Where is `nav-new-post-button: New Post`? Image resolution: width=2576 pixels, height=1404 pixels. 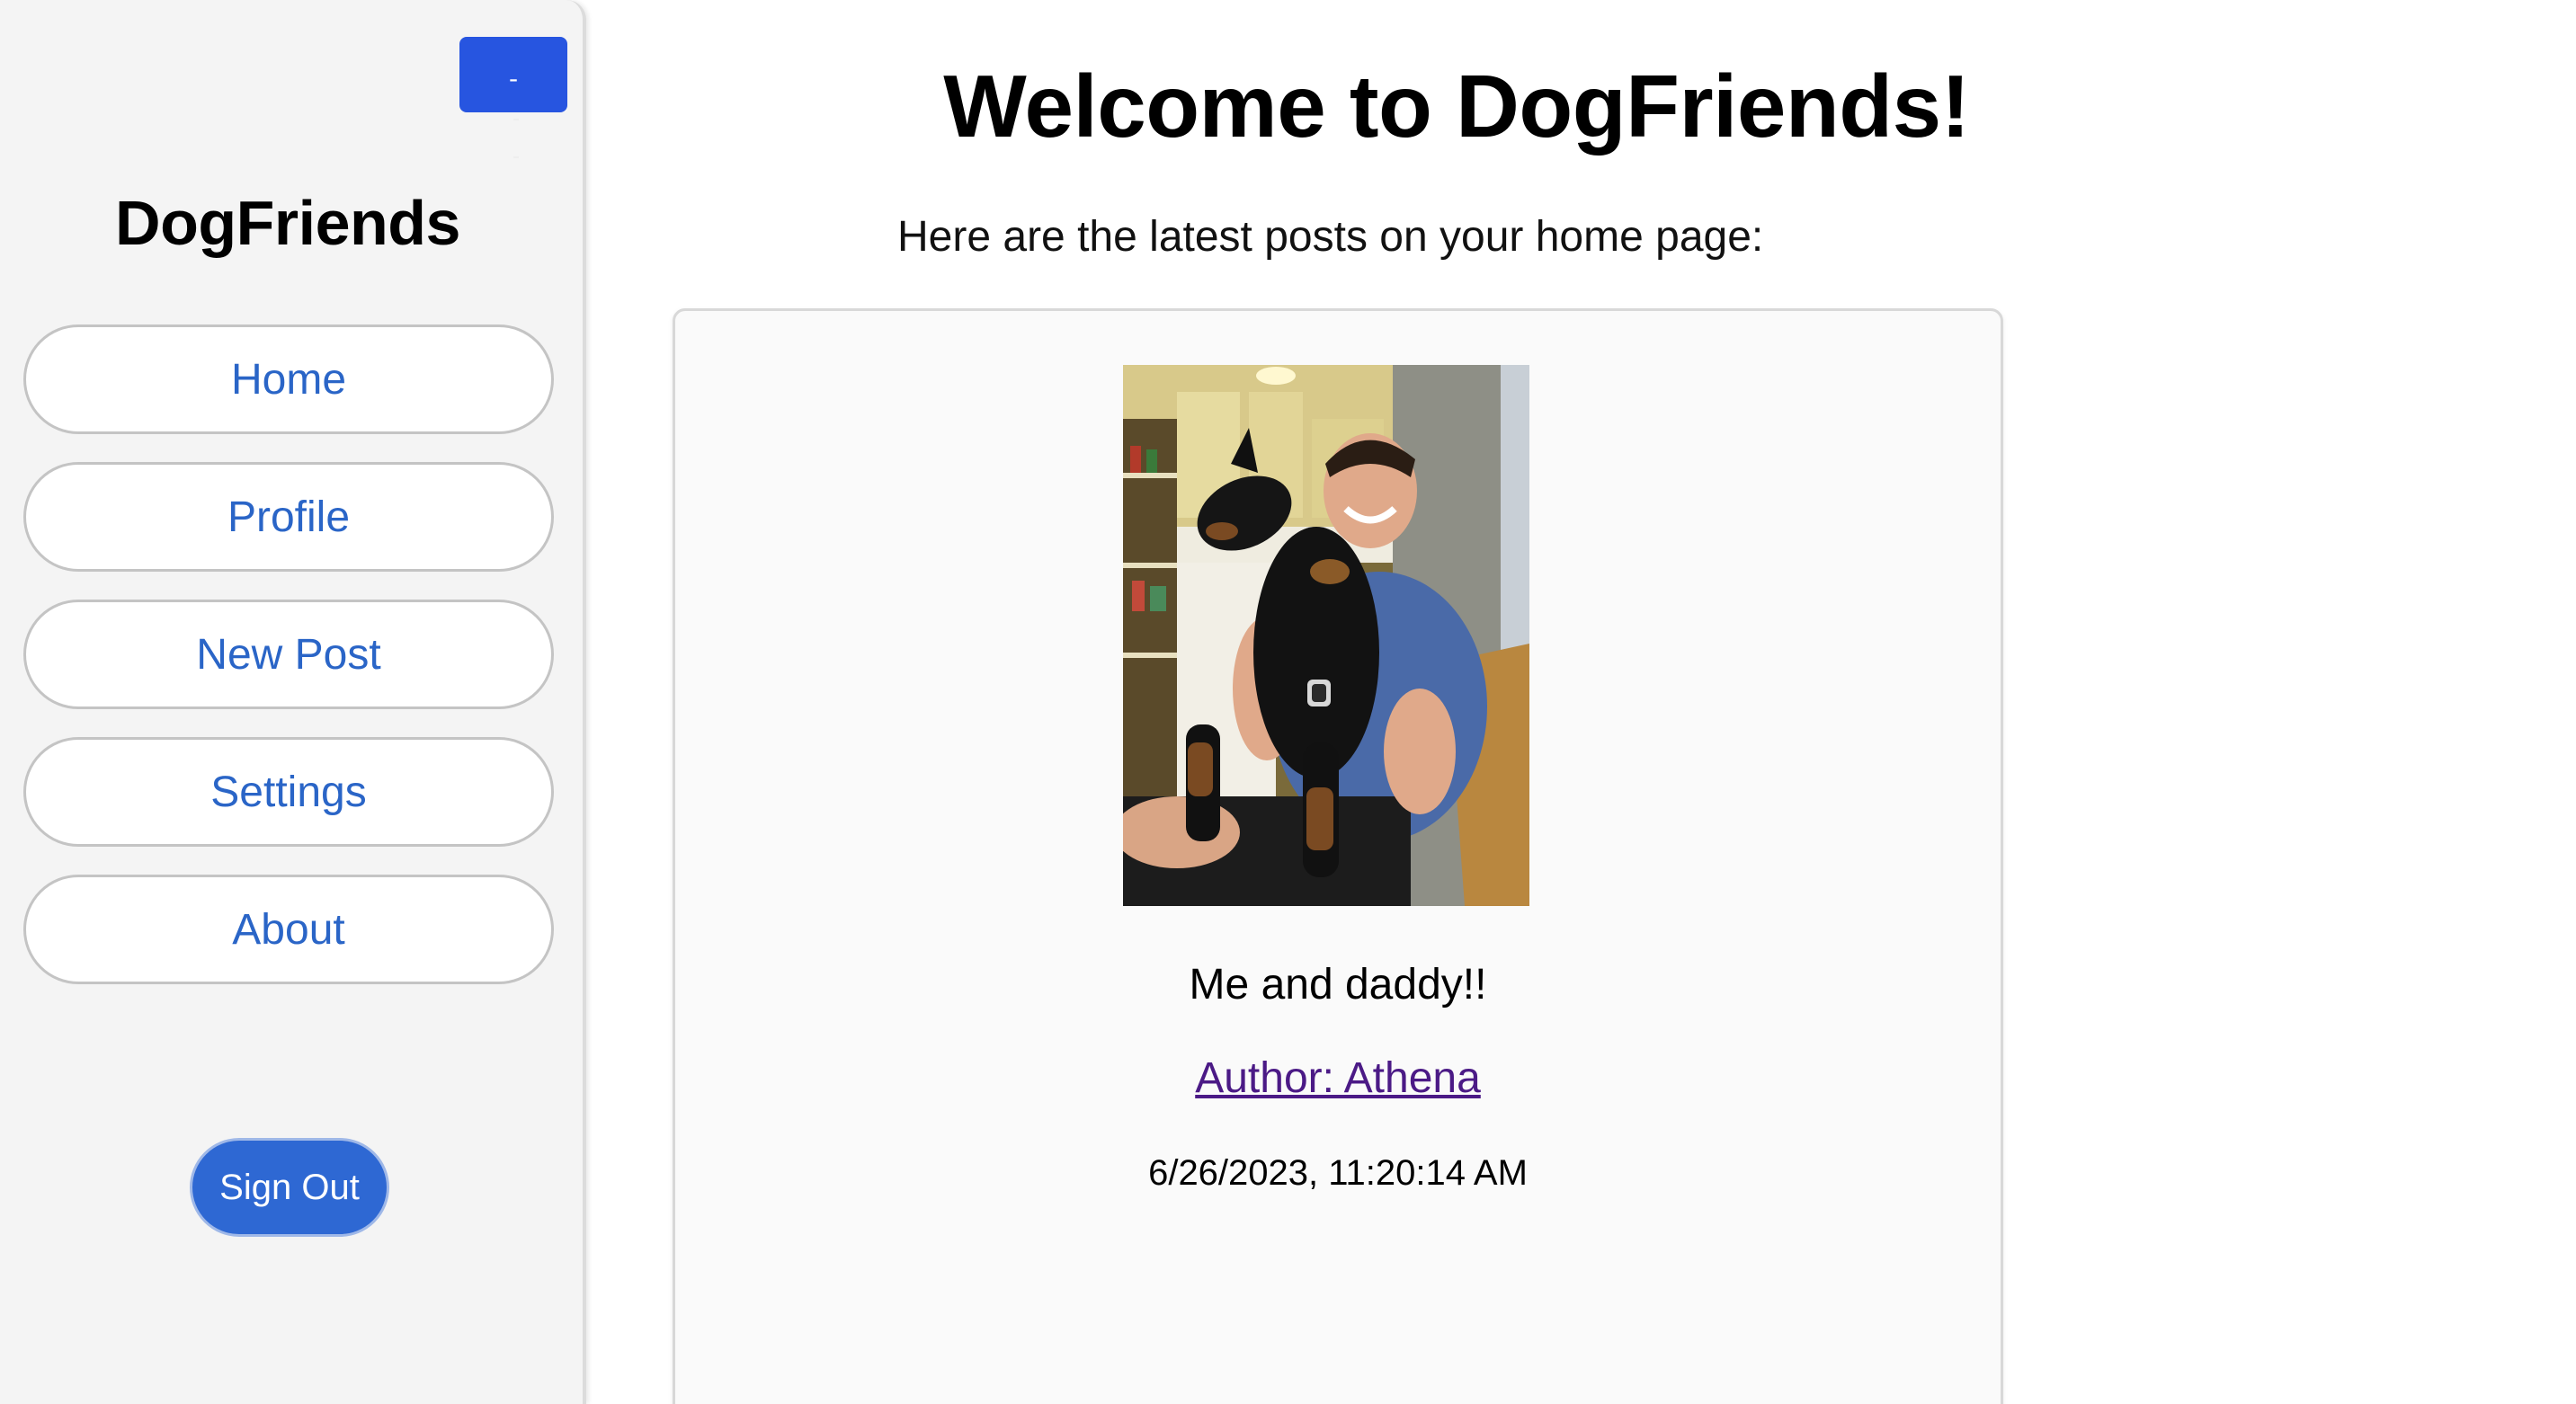 nav-new-post-button: New Post is located at coordinates (288, 654).